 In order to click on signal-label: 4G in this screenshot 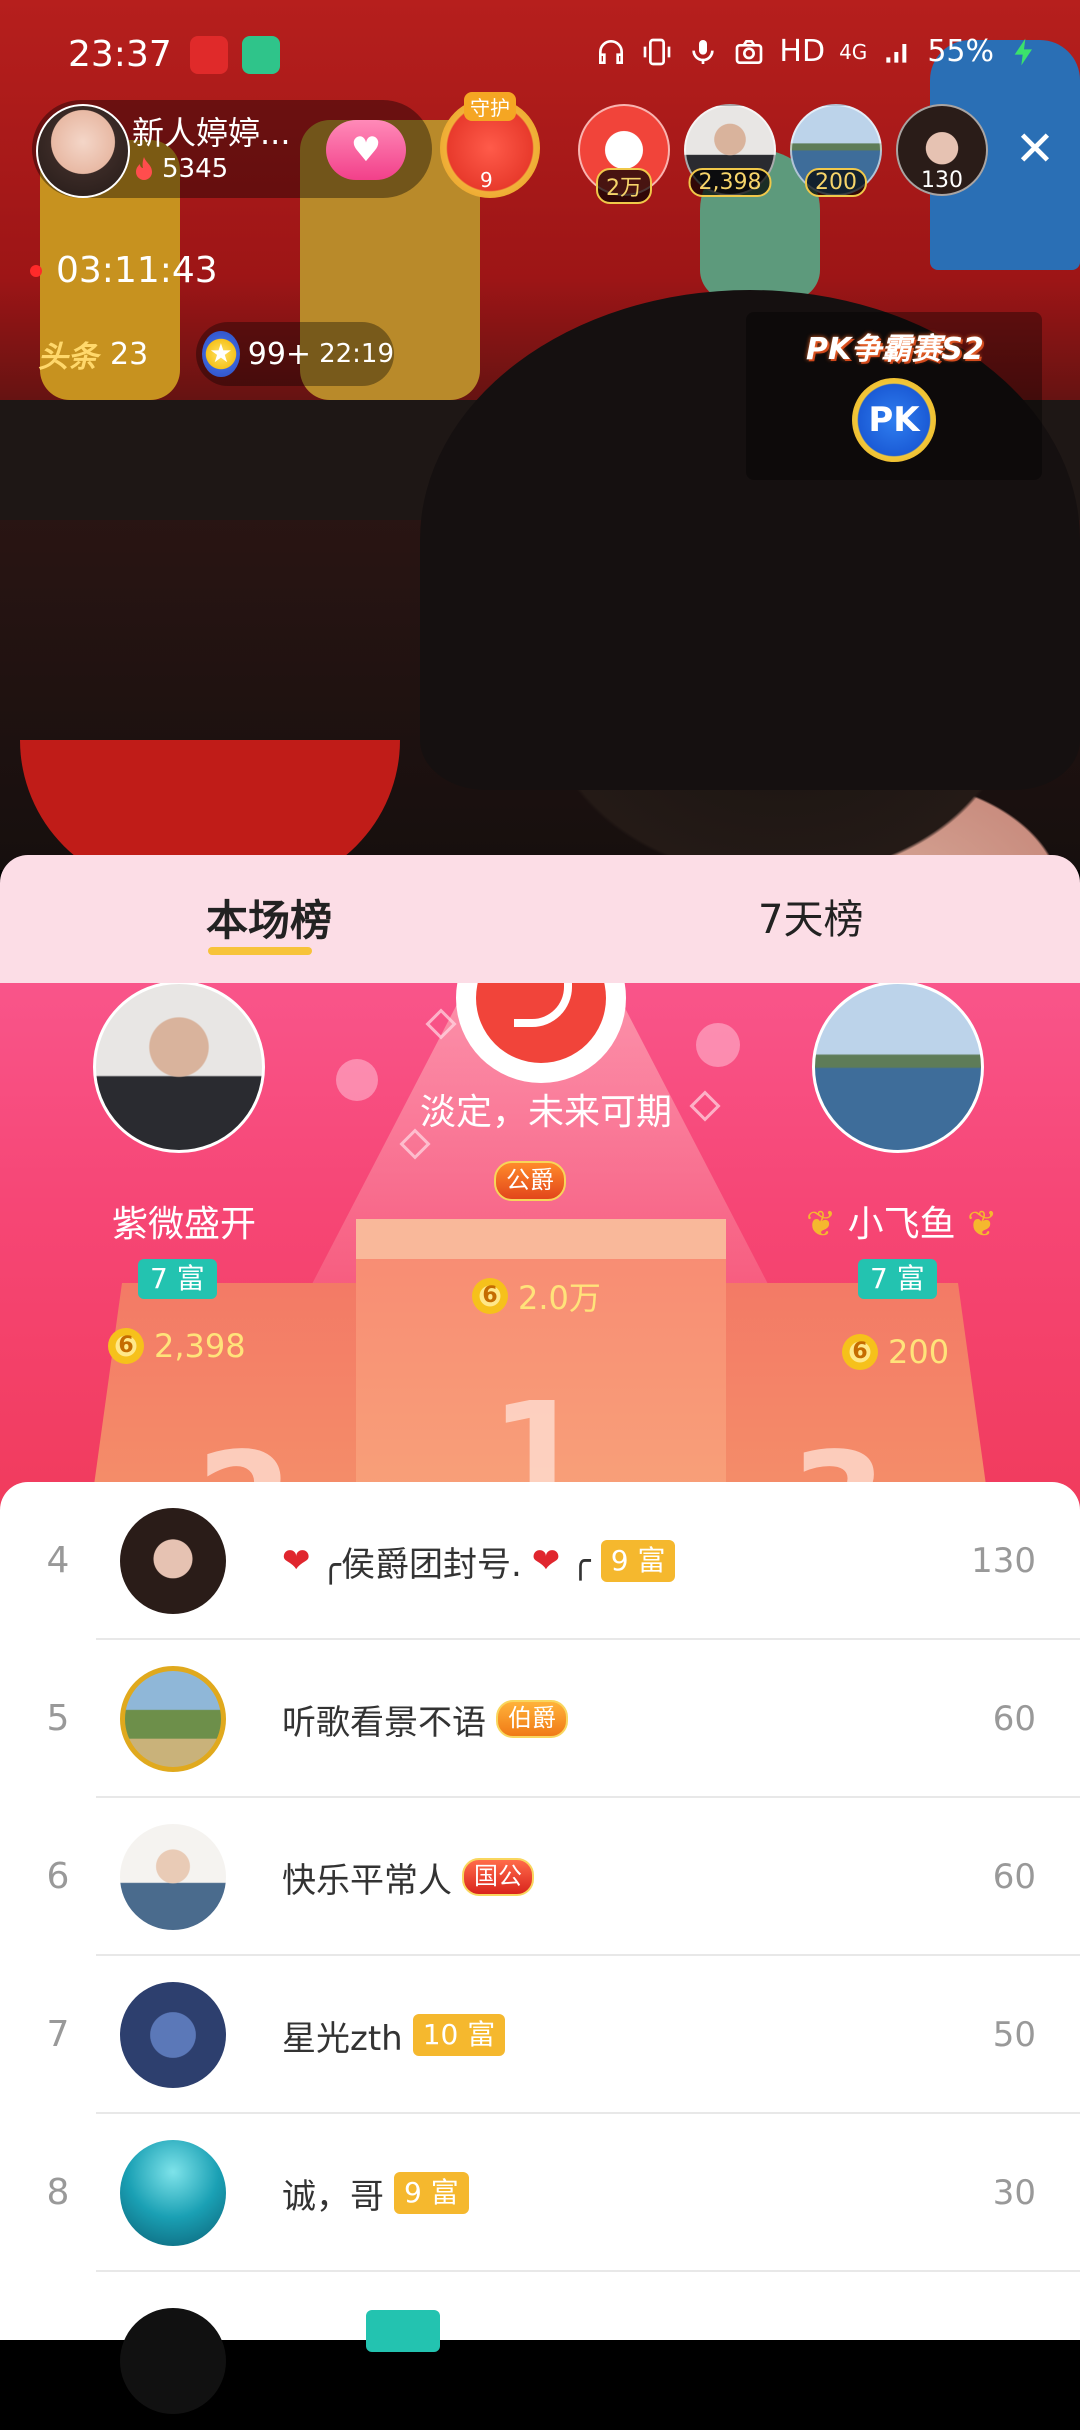, I will do `click(853, 51)`.